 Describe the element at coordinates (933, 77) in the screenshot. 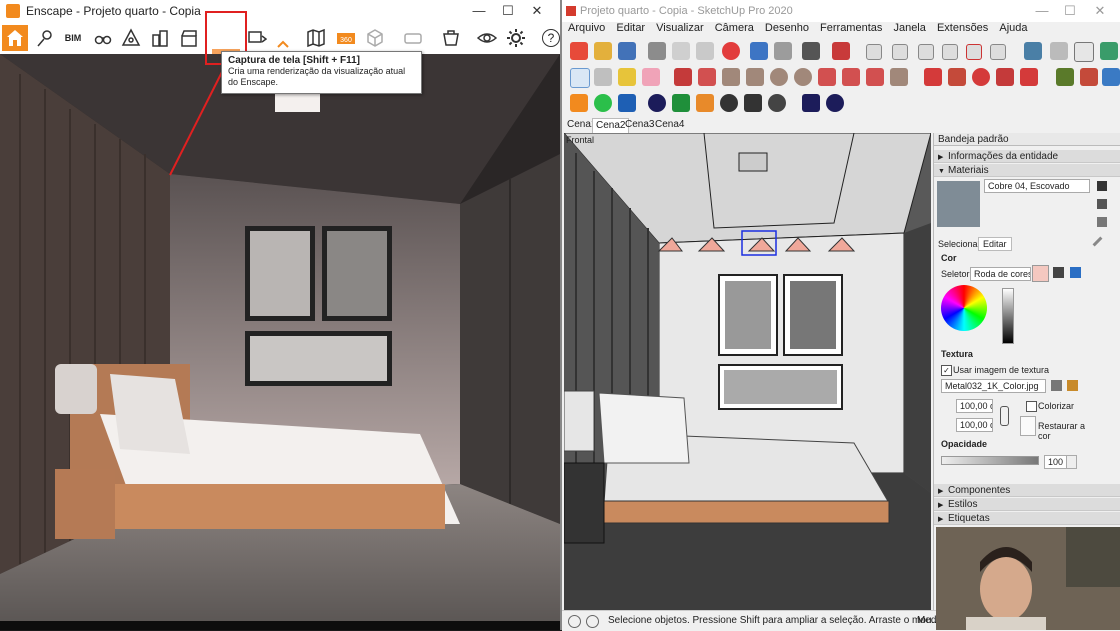

I see `move-icon` at that location.